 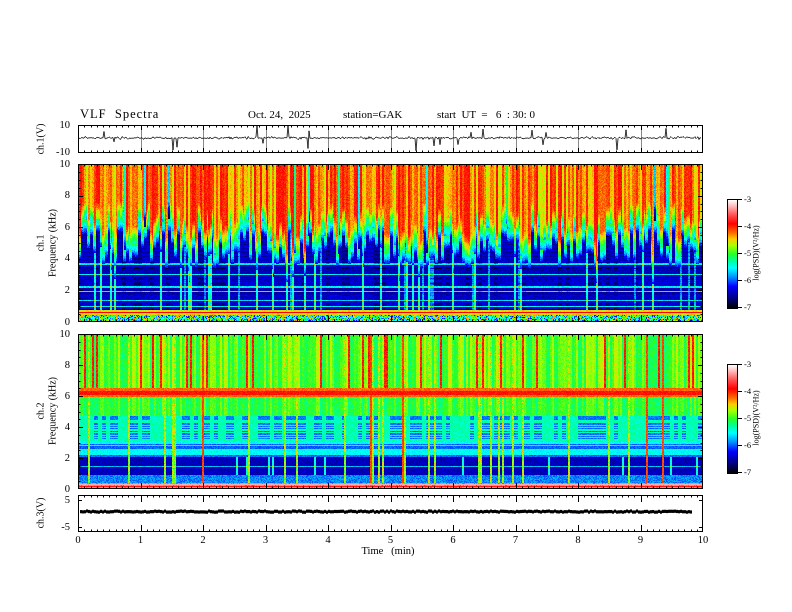 What do you see at coordinates (67, 458) in the screenshot?
I see `ch2-spec-ytick: 2` at bounding box center [67, 458].